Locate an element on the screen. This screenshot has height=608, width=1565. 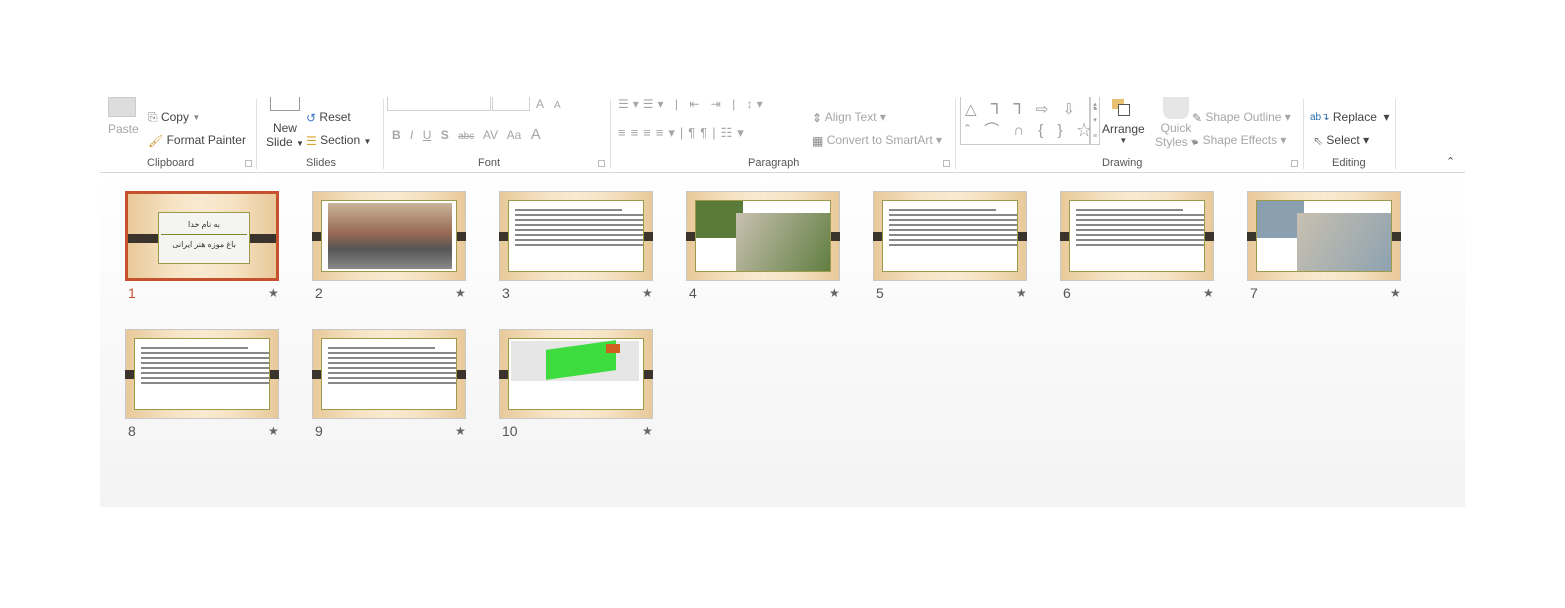
bold-button: B is located at coordinates (396, 135).